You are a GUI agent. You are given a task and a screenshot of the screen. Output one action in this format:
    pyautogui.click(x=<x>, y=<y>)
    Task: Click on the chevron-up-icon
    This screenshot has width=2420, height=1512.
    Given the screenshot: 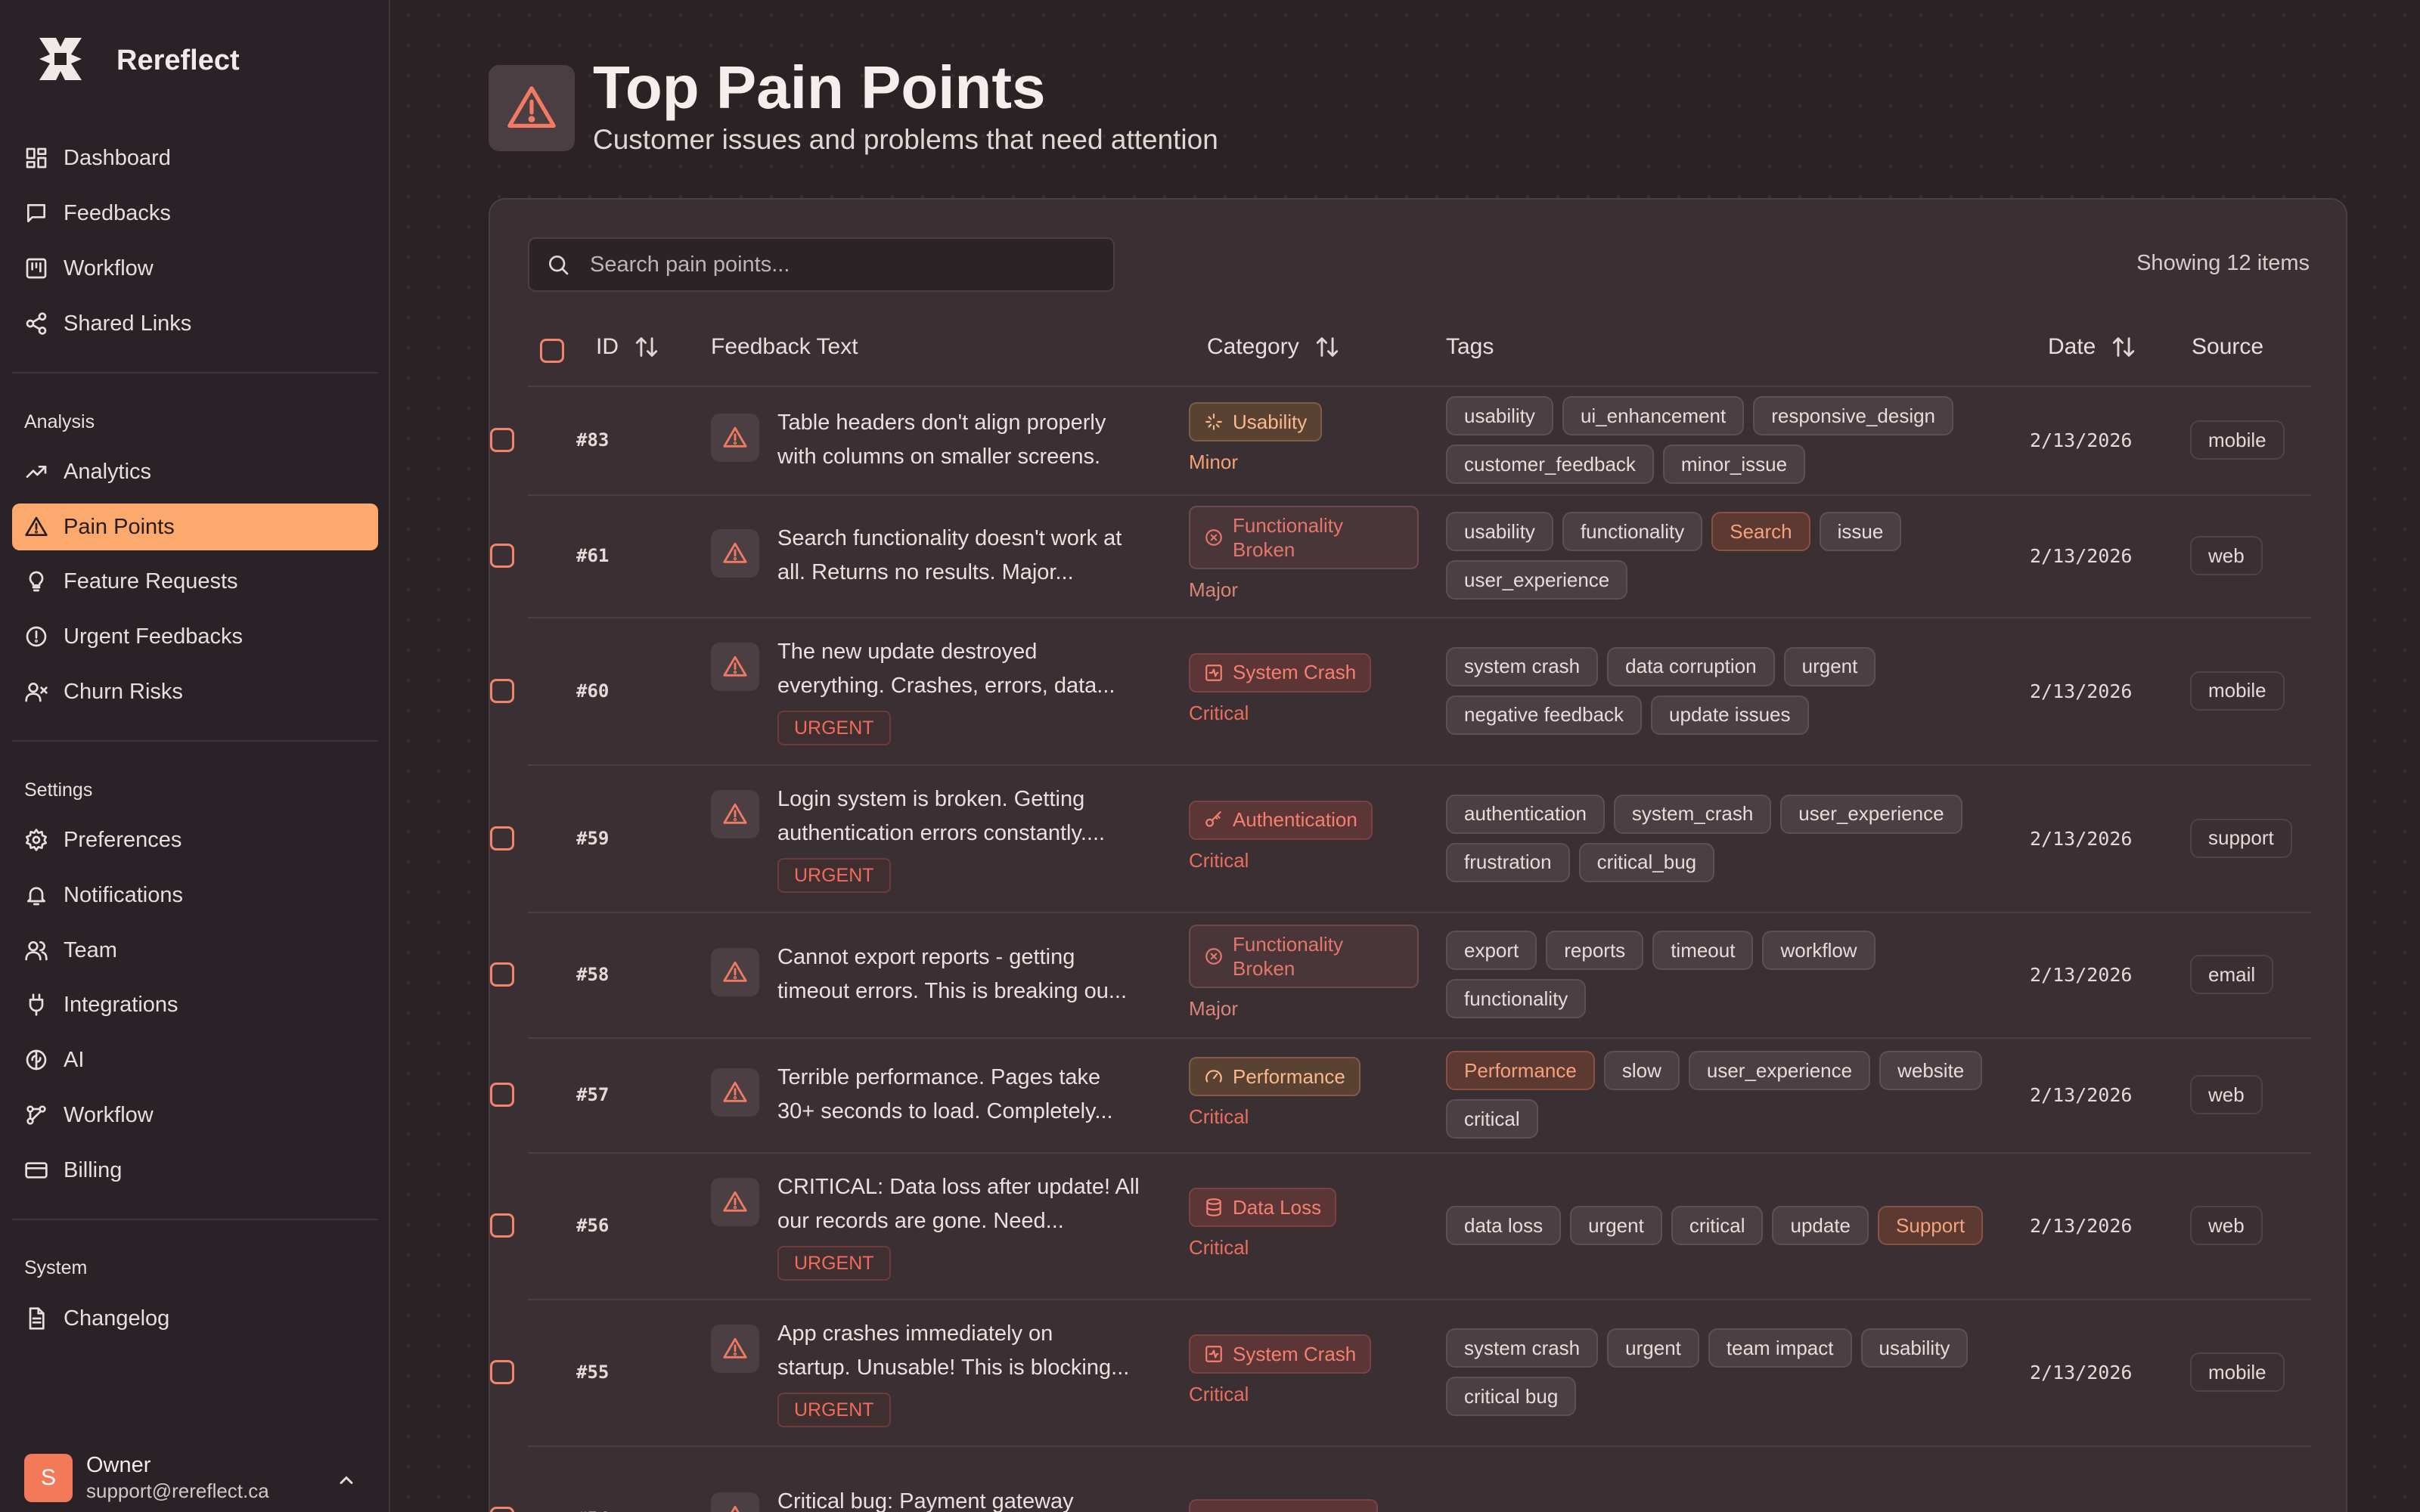 What is the action you would take?
    pyautogui.click(x=346, y=1481)
    